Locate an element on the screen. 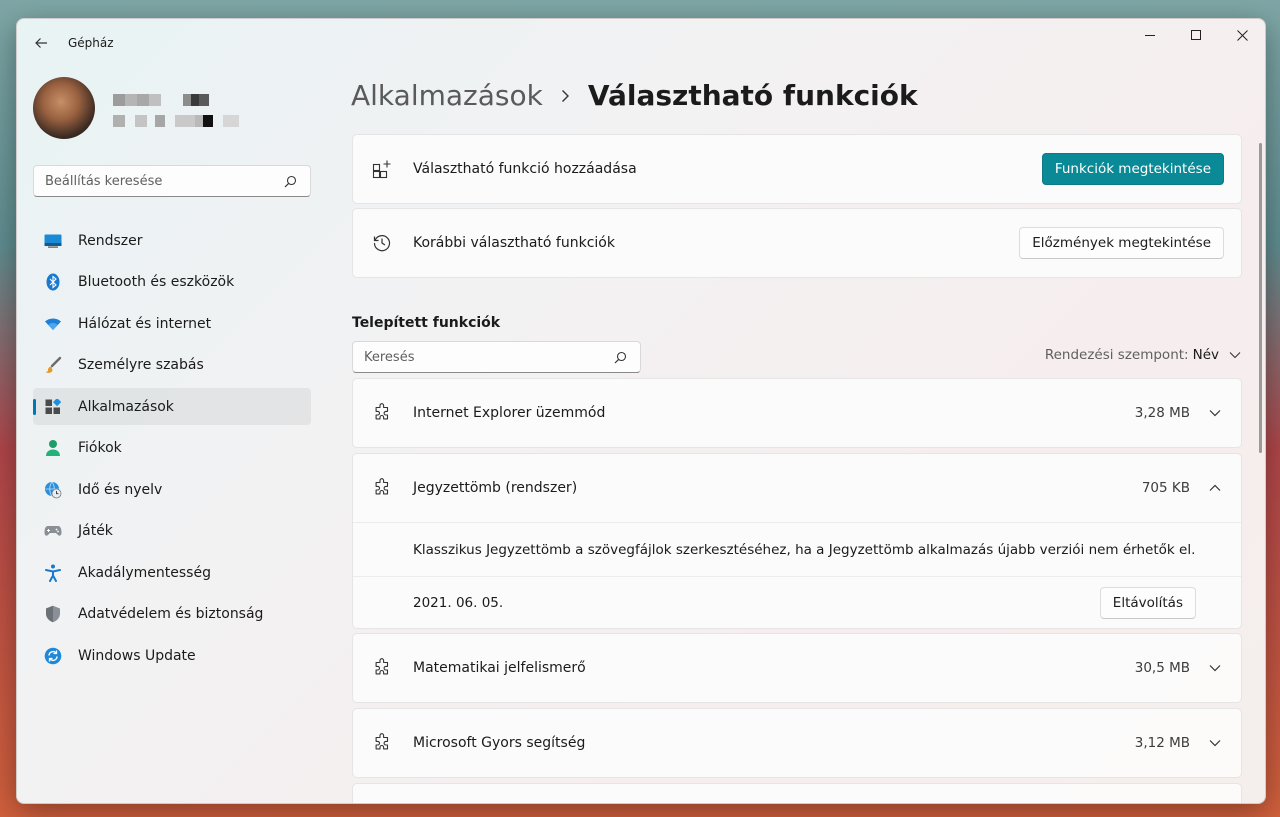 The image size is (1280, 817). sort-dropdown: Rendezési szempont: Név is located at coordinates (1143, 355).